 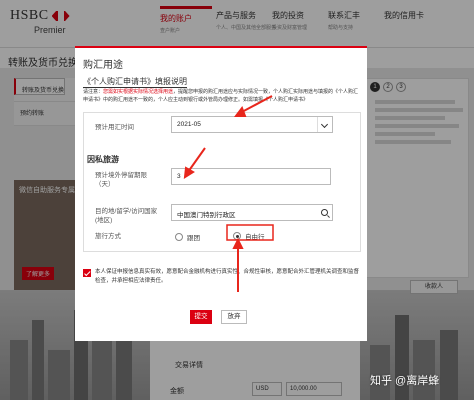 What do you see at coordinates (103, 65) in the screenshot?
I see `dialog-title: 购汇用途` at bounding box center [103, 65].